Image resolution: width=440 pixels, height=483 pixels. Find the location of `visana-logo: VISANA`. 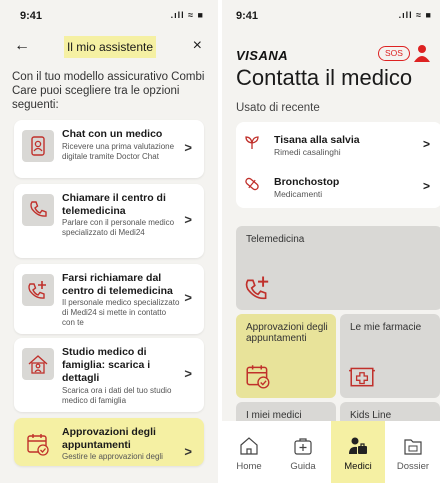

visana-logo: VISANA is located at coordinates (262, 55).